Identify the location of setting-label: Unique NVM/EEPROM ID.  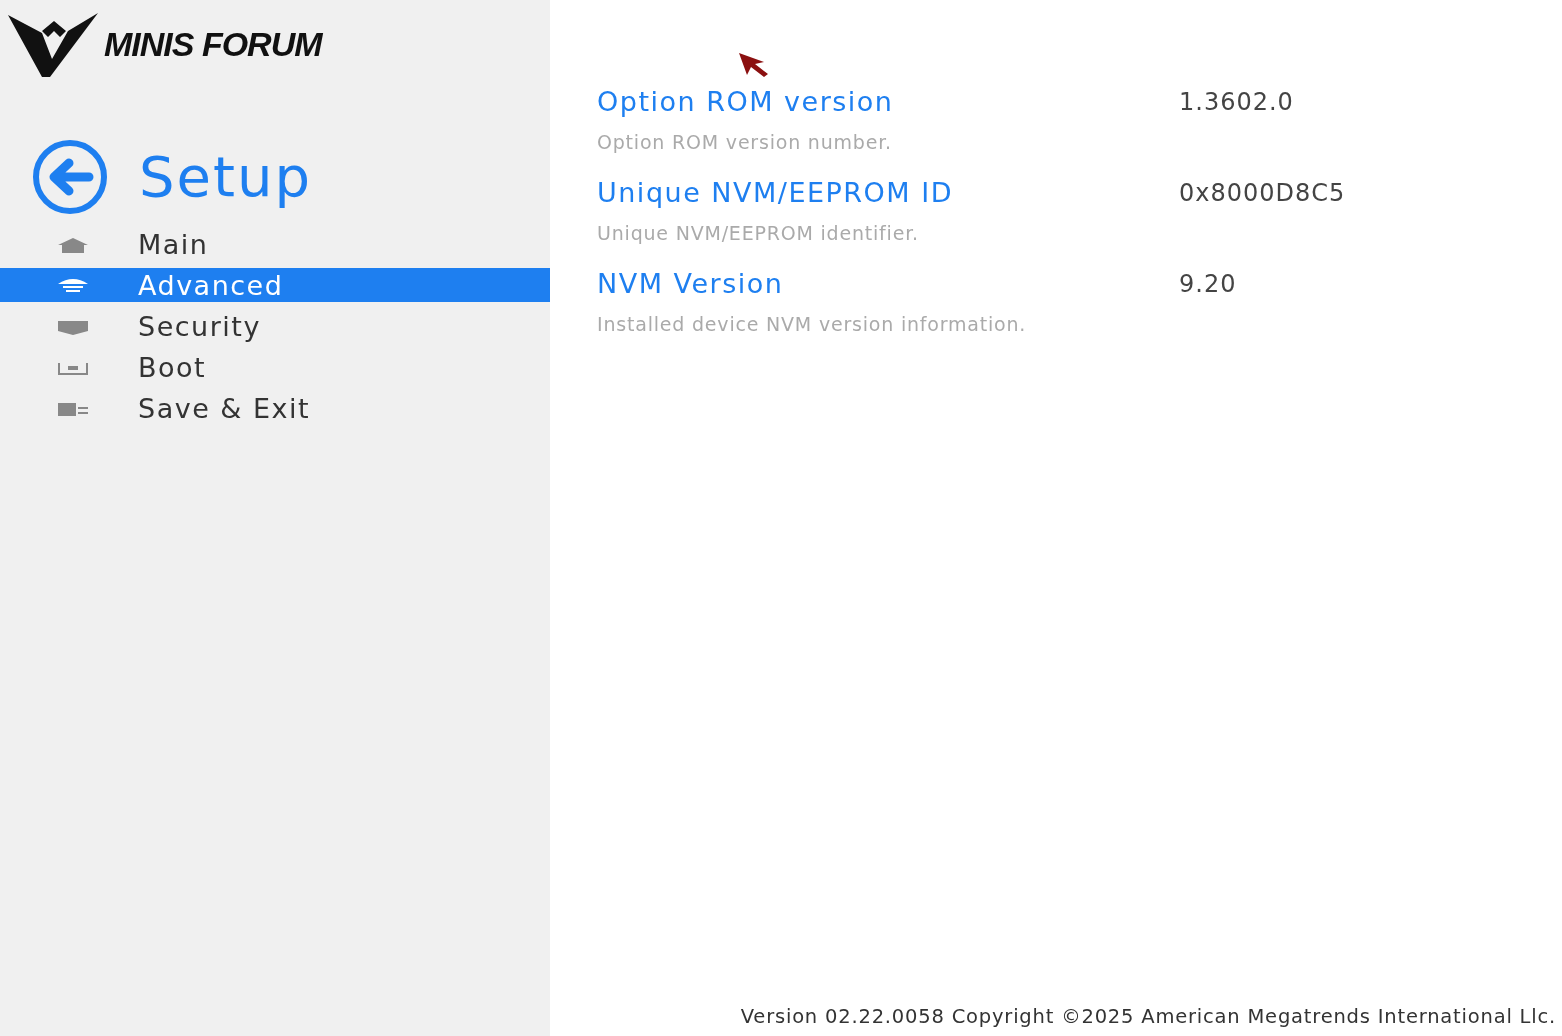
(775, 192).